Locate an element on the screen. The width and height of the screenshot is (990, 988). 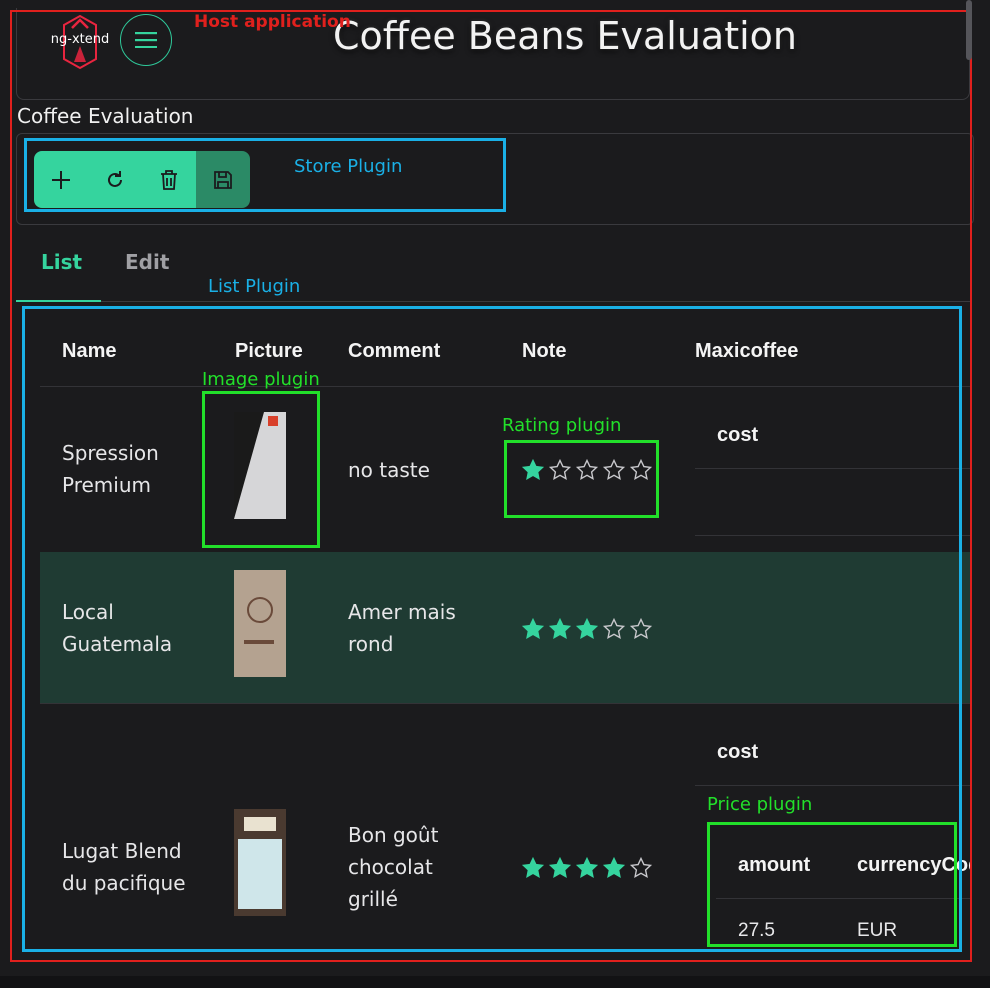
price-currency: EUR is located at coordinates (877, 930).